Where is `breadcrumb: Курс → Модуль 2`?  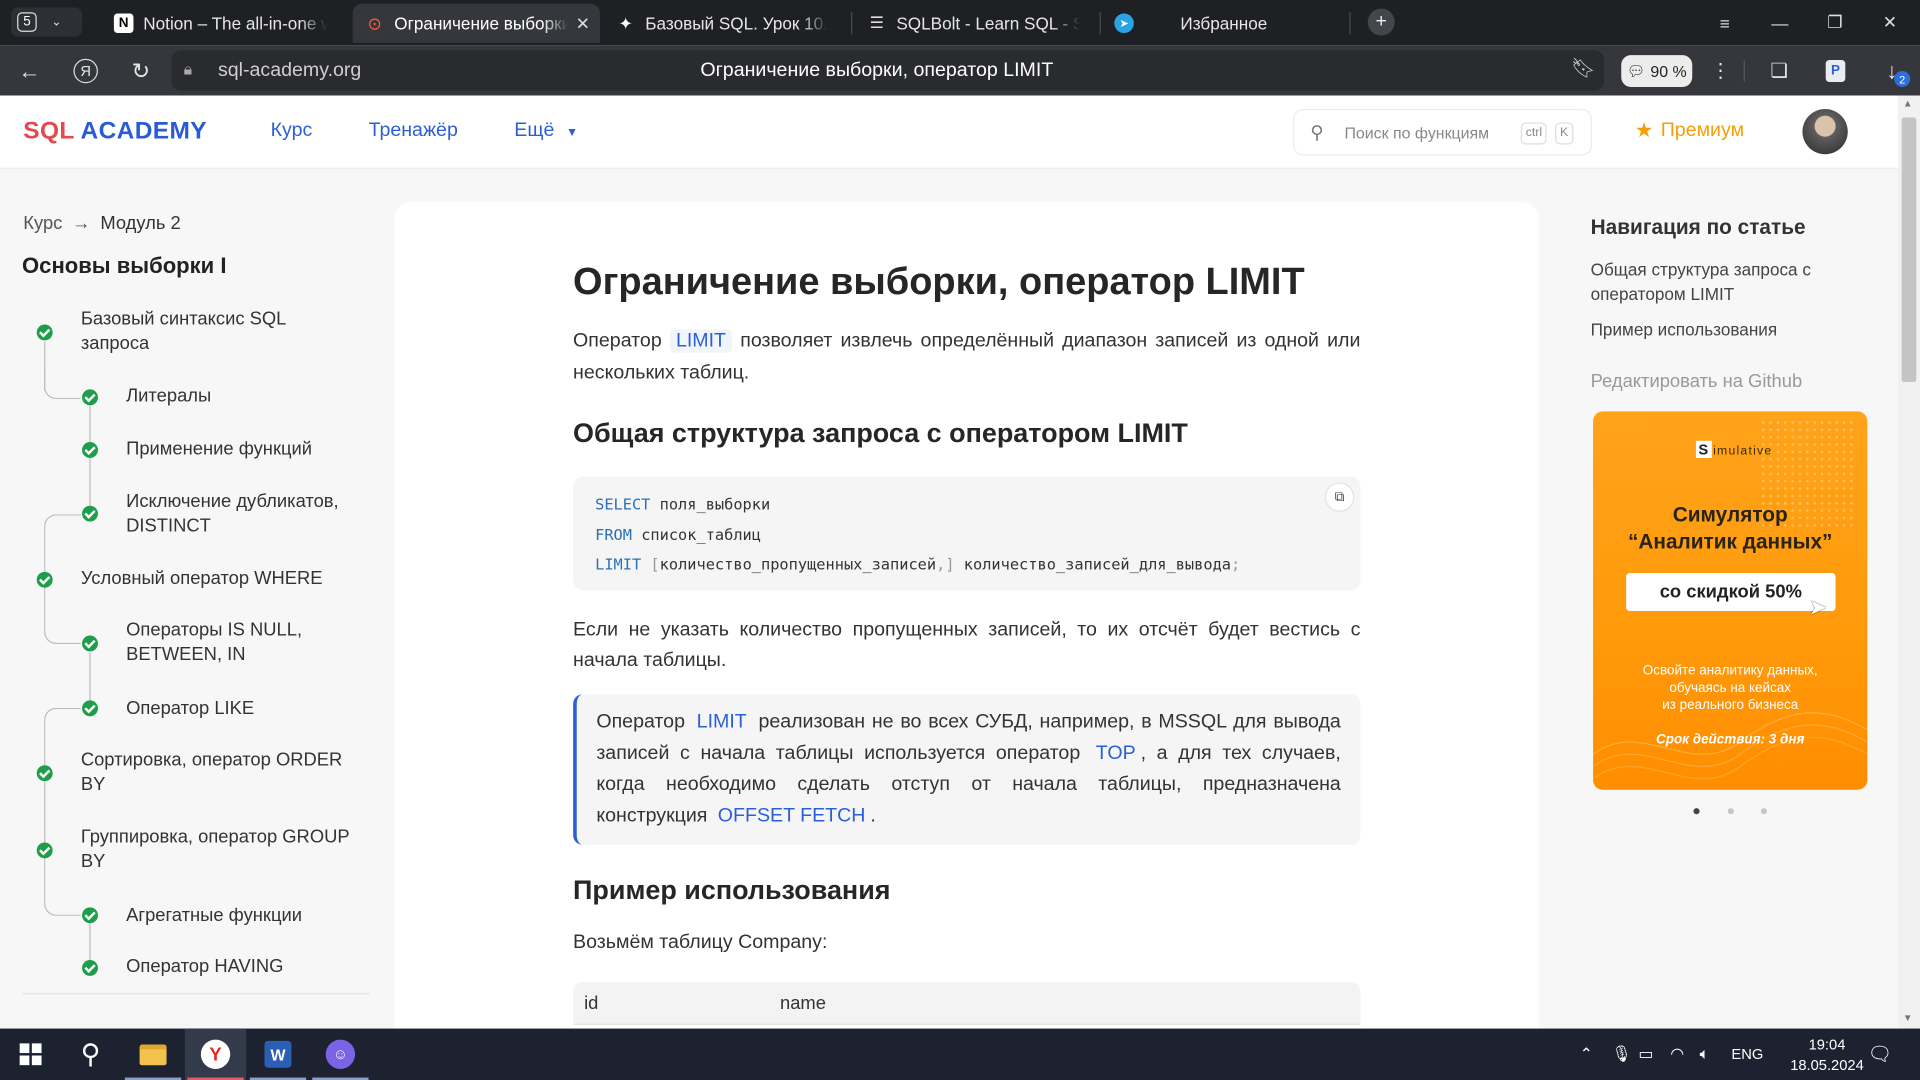 breadcrumb: Курс → Модуль 2 is located at coordinates (101, 223).